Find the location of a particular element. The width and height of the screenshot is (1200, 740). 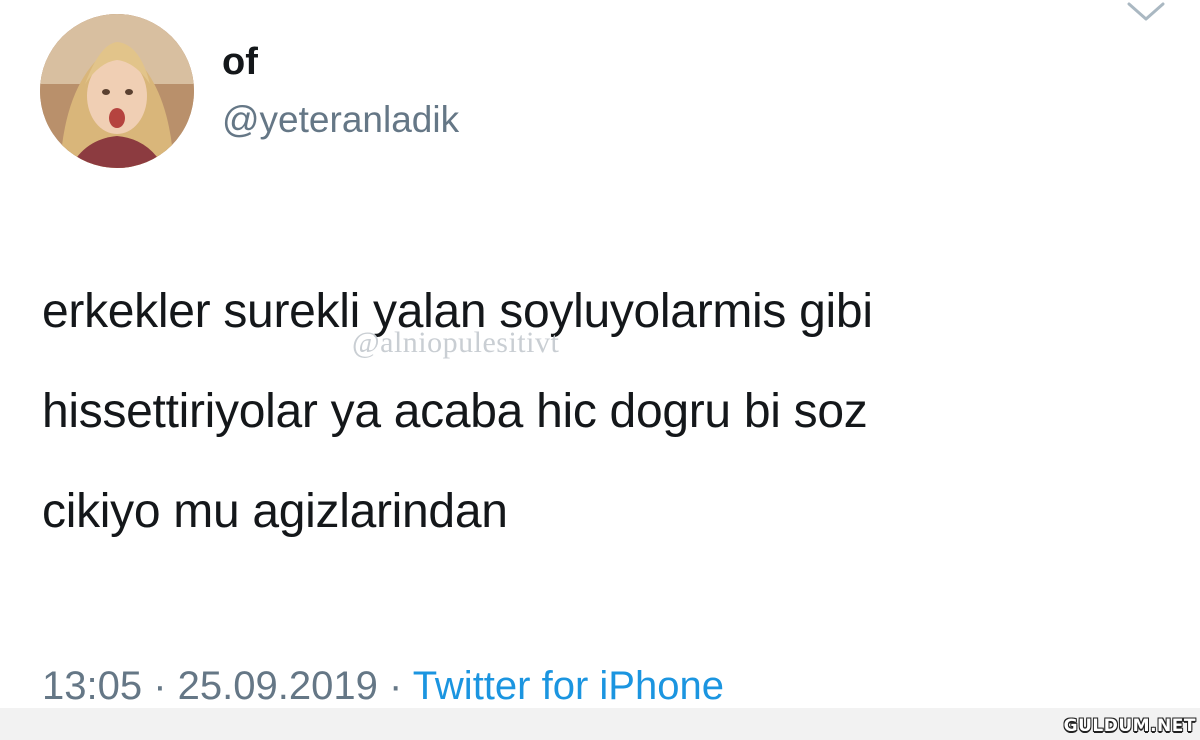

tweet-text-line: cikiyo mu agizlarindan is located at coordinates (275, 511).